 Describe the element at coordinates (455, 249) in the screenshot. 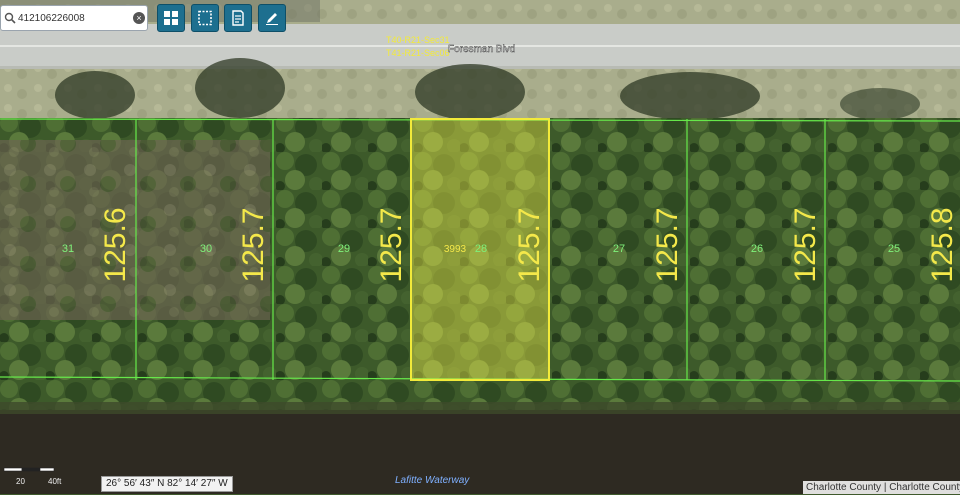

I see `lot-address-label: 3993` at that location.